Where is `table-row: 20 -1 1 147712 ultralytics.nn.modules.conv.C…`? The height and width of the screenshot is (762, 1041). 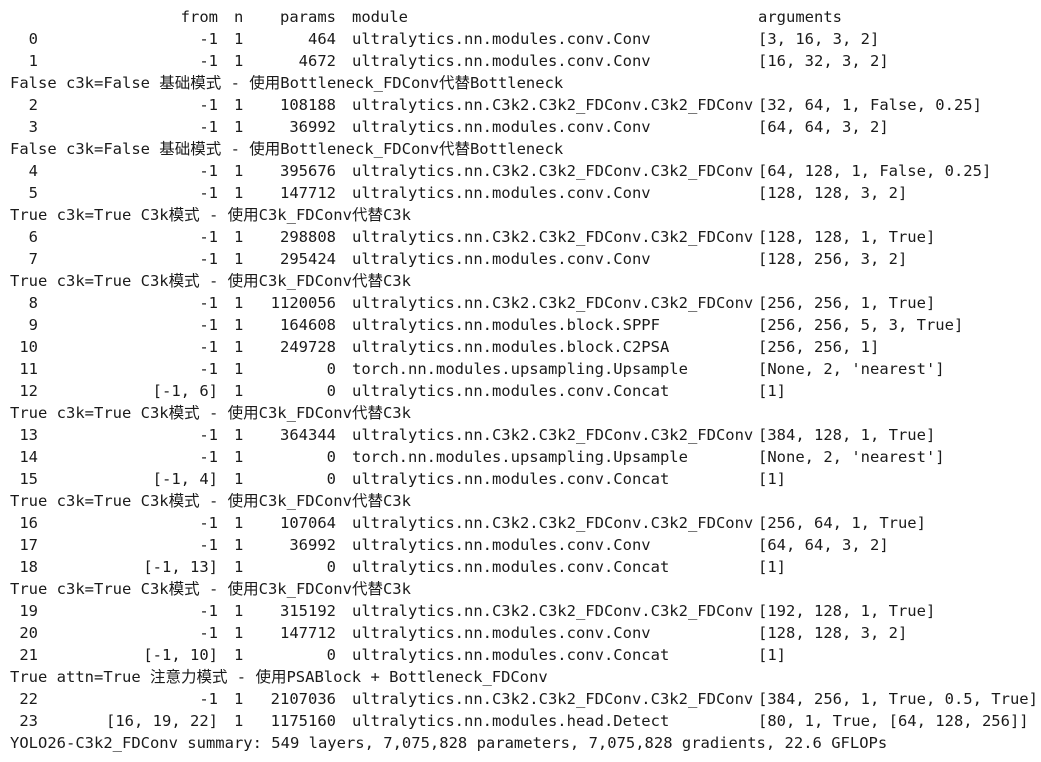
table-row: 20 -1 1 147712 ultralytics.nn.modules.conv.C… is located at coordinates (520, 633).